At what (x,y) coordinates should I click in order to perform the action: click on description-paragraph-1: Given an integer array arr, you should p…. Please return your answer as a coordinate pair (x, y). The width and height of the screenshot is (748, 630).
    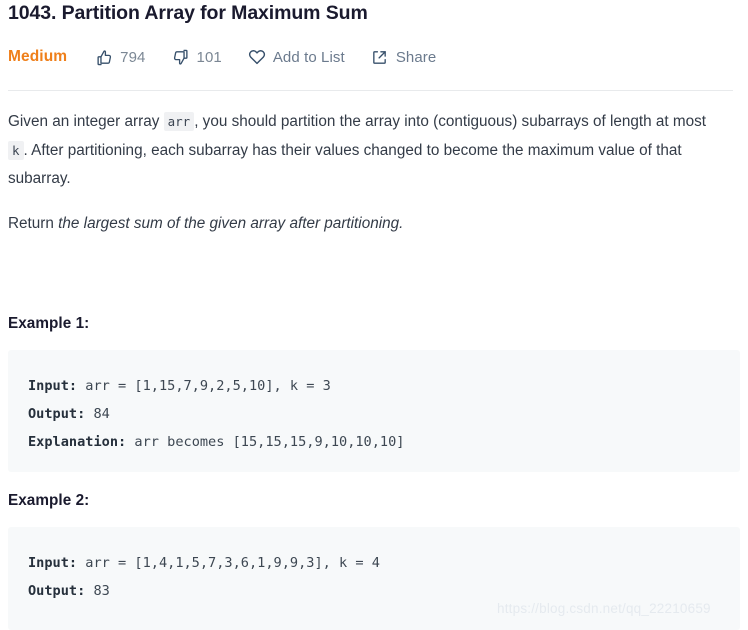
    Looking at the image, I should click on (358, 151).